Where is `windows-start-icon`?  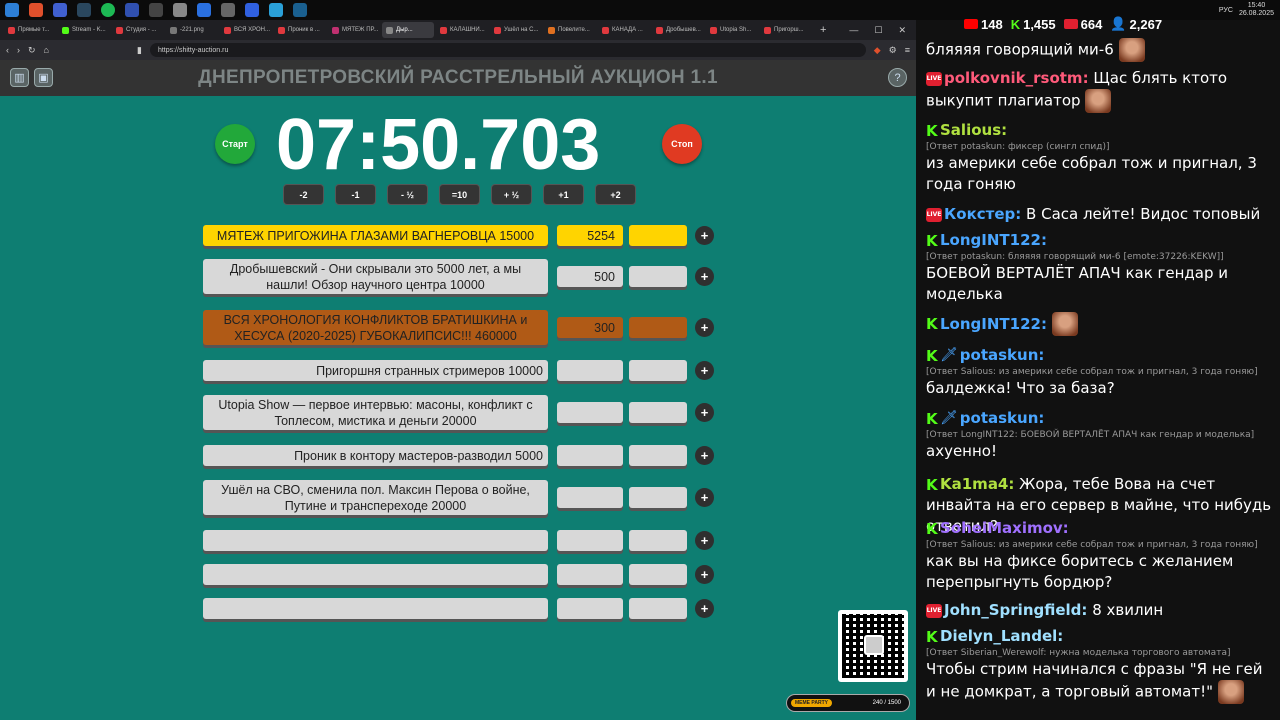 windows-start-icon is located at coordinates (12, 10).